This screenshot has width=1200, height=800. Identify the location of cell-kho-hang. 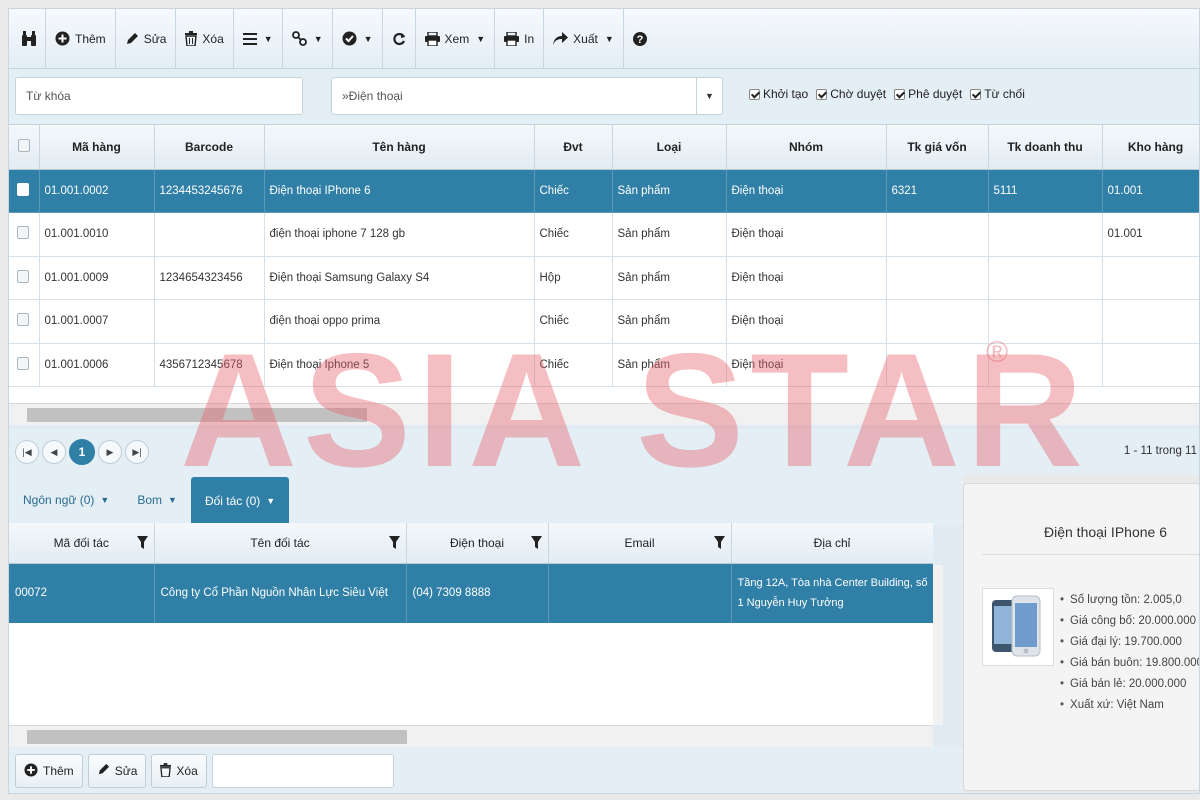
(1150, 365).